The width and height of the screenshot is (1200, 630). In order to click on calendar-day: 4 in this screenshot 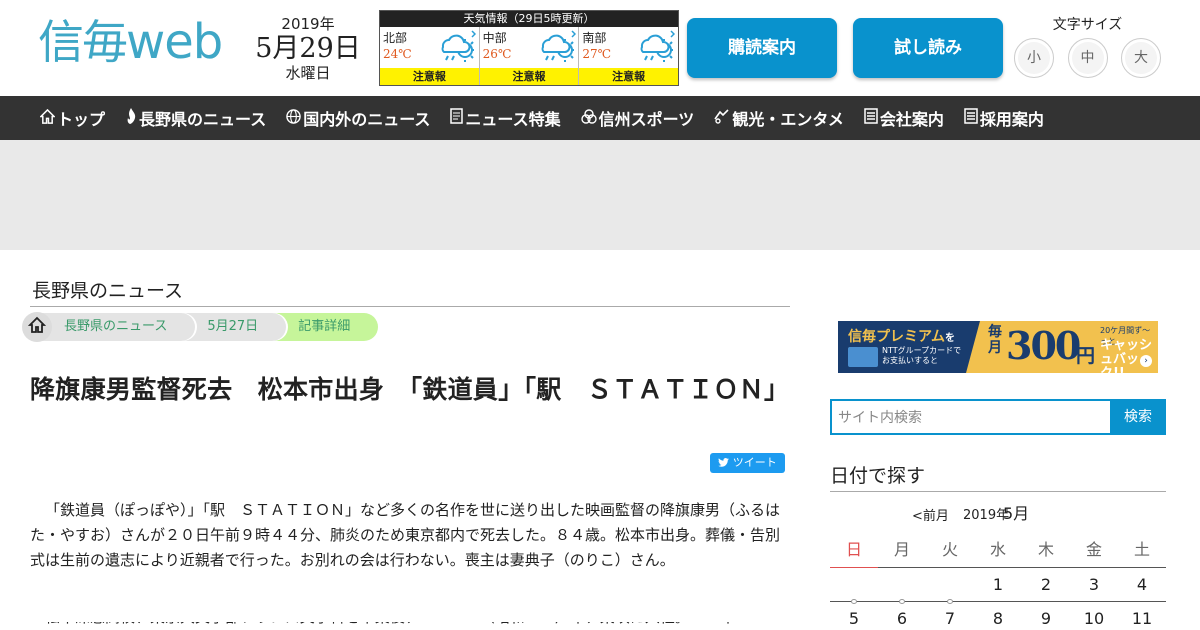, I will do `click(1142, 584)`.